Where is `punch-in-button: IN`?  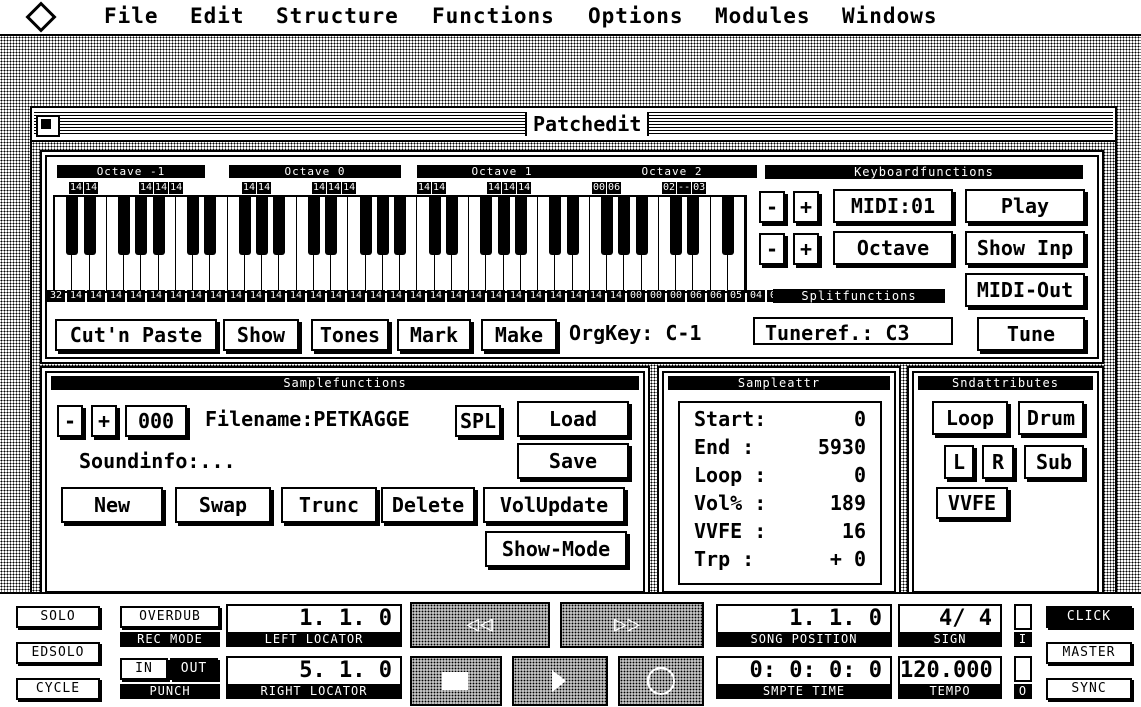
punch-in-button: IN is located at coordinates (144, 669).